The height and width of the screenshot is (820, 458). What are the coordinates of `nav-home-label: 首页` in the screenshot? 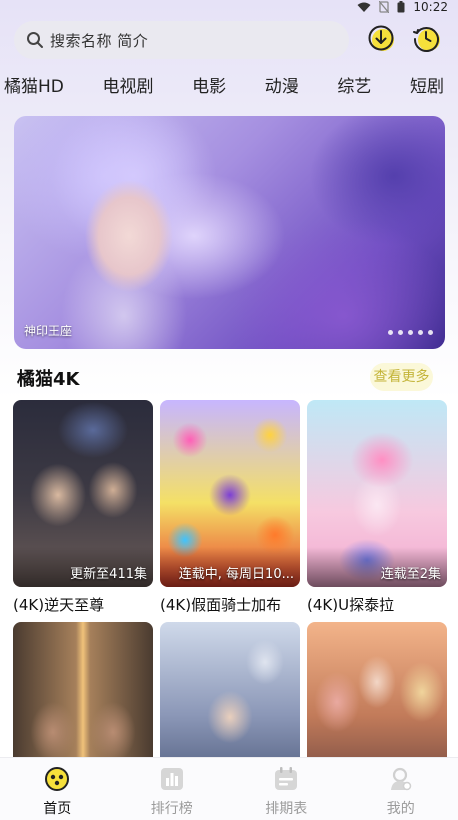 It's located at (57, 809).